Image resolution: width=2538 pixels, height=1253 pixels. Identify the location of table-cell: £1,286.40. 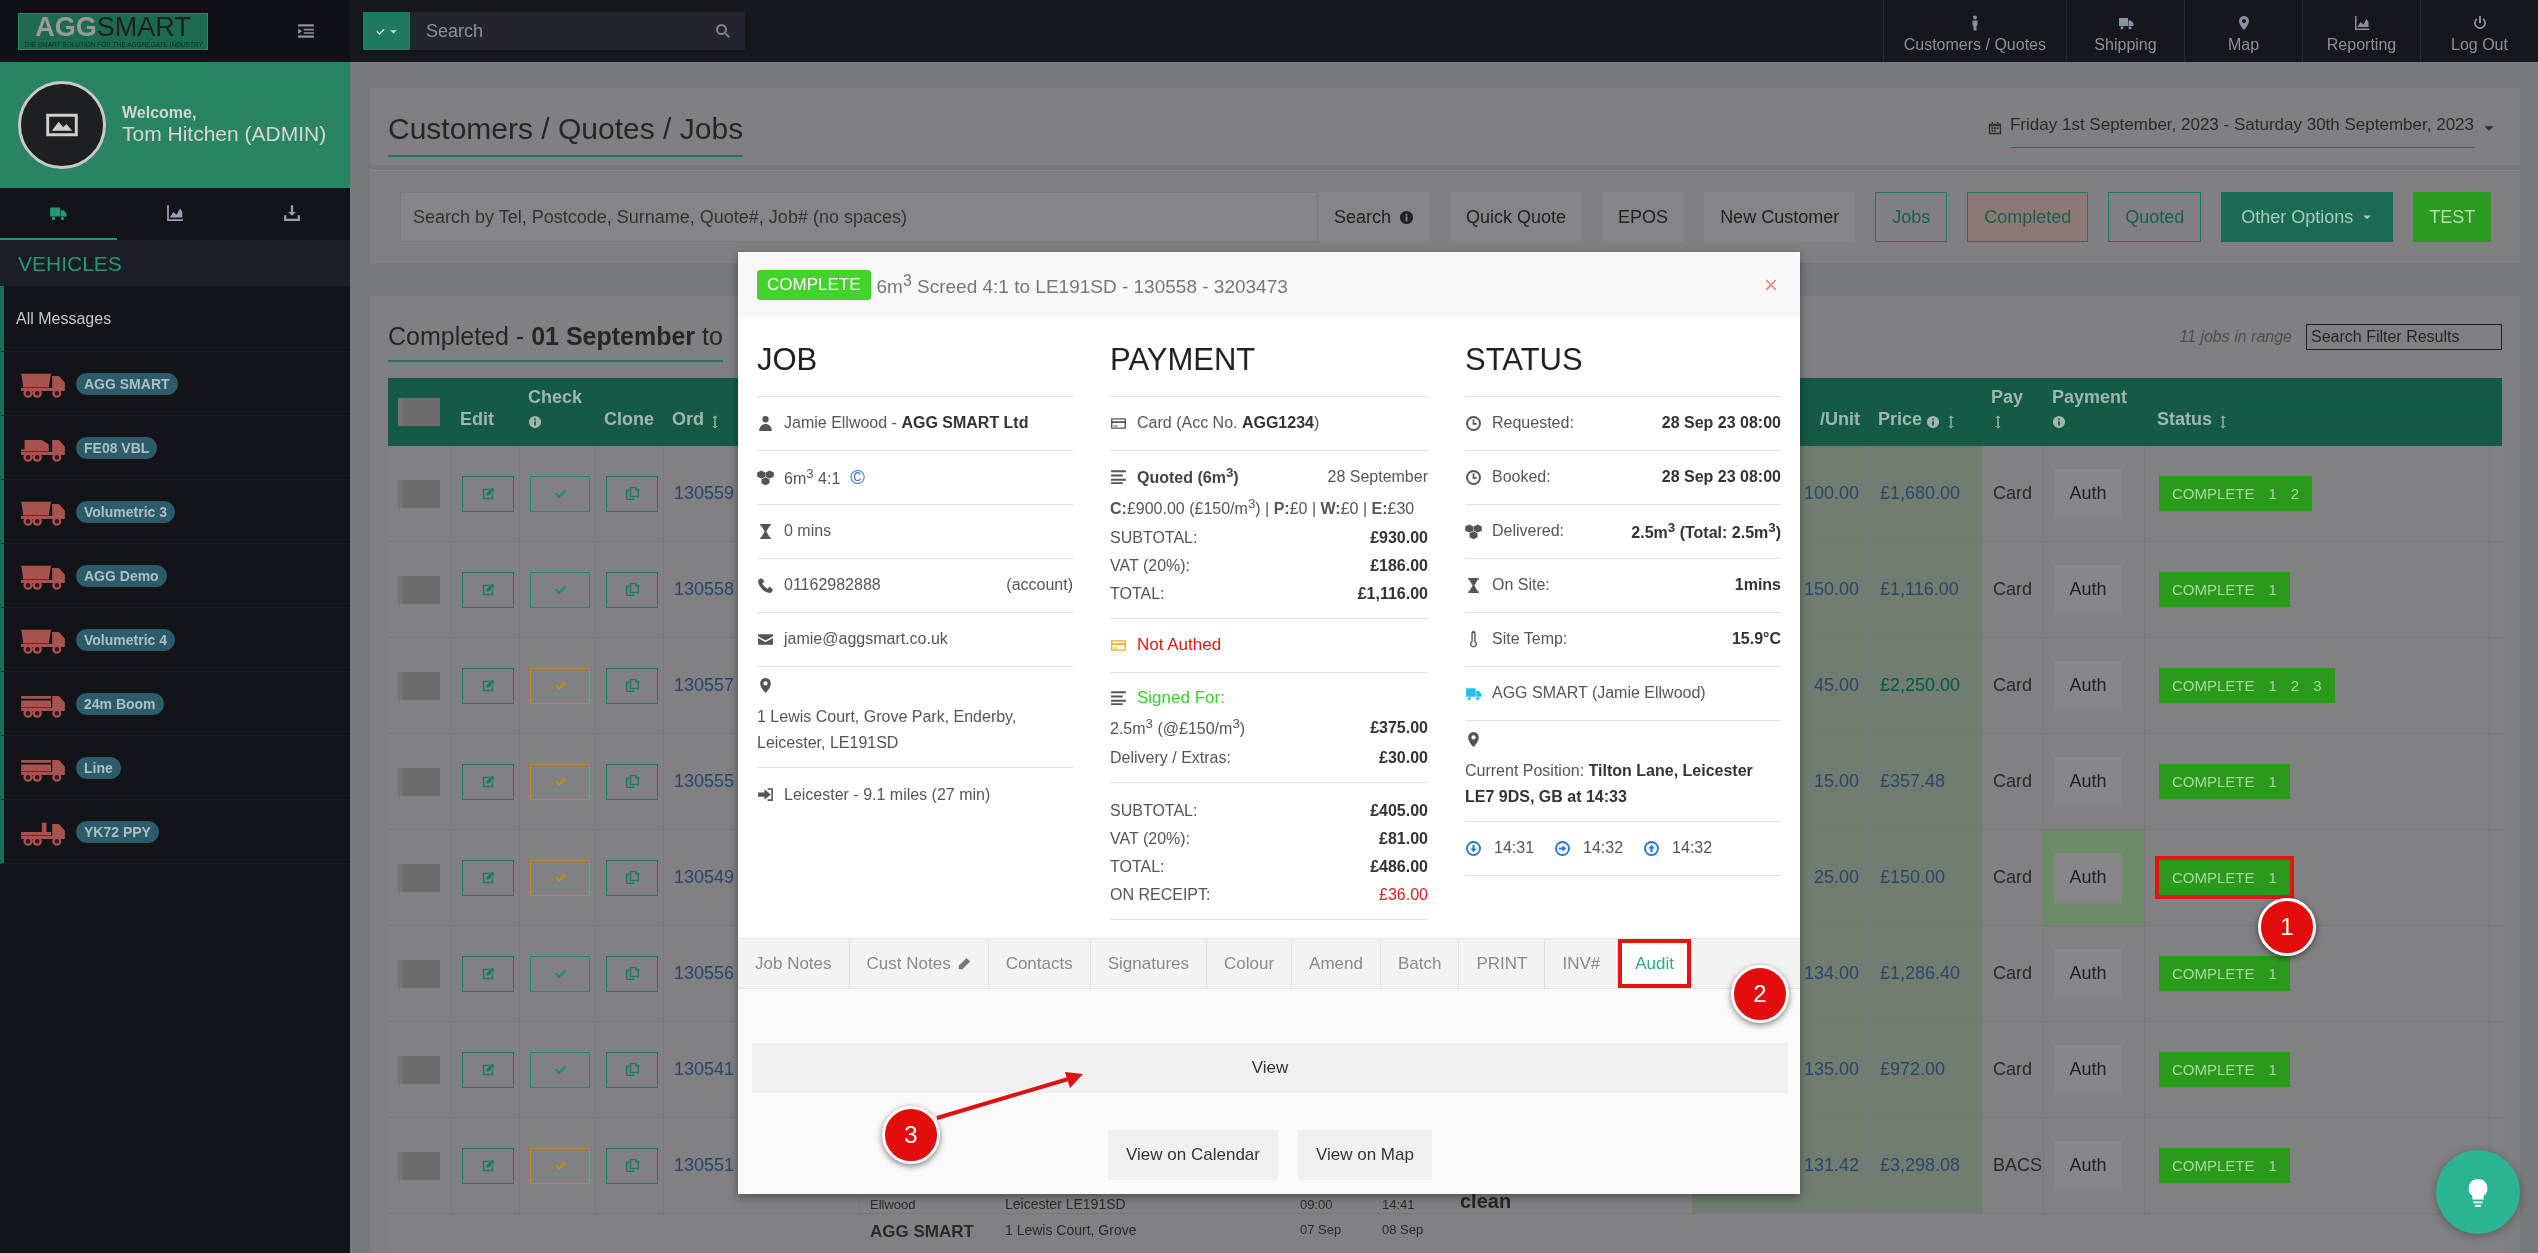
(1920, 973).